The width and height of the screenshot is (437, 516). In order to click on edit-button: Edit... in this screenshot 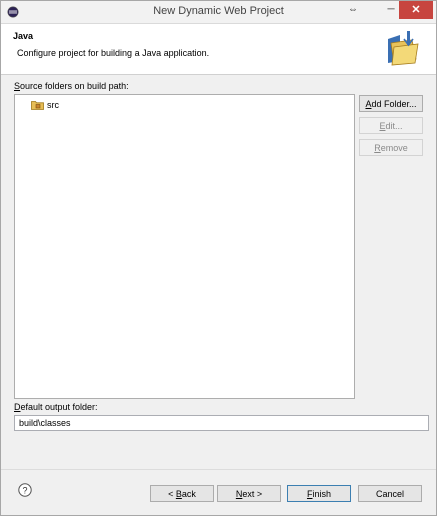, I will do `click(391, 125)`.